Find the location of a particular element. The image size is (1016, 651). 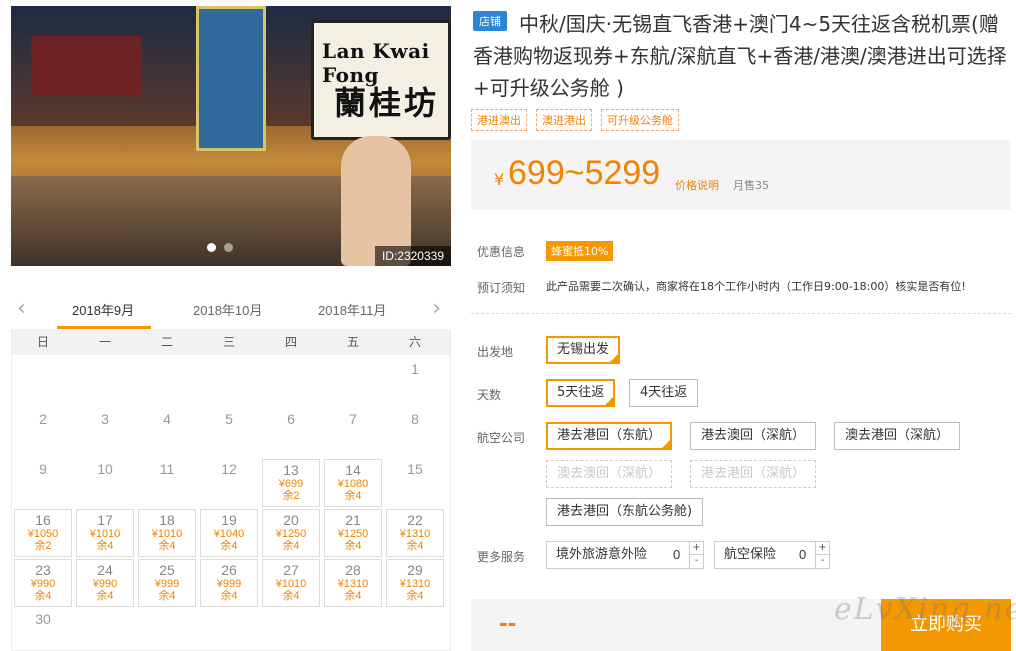

day-number: 15 is located at coordinates (415, 469).